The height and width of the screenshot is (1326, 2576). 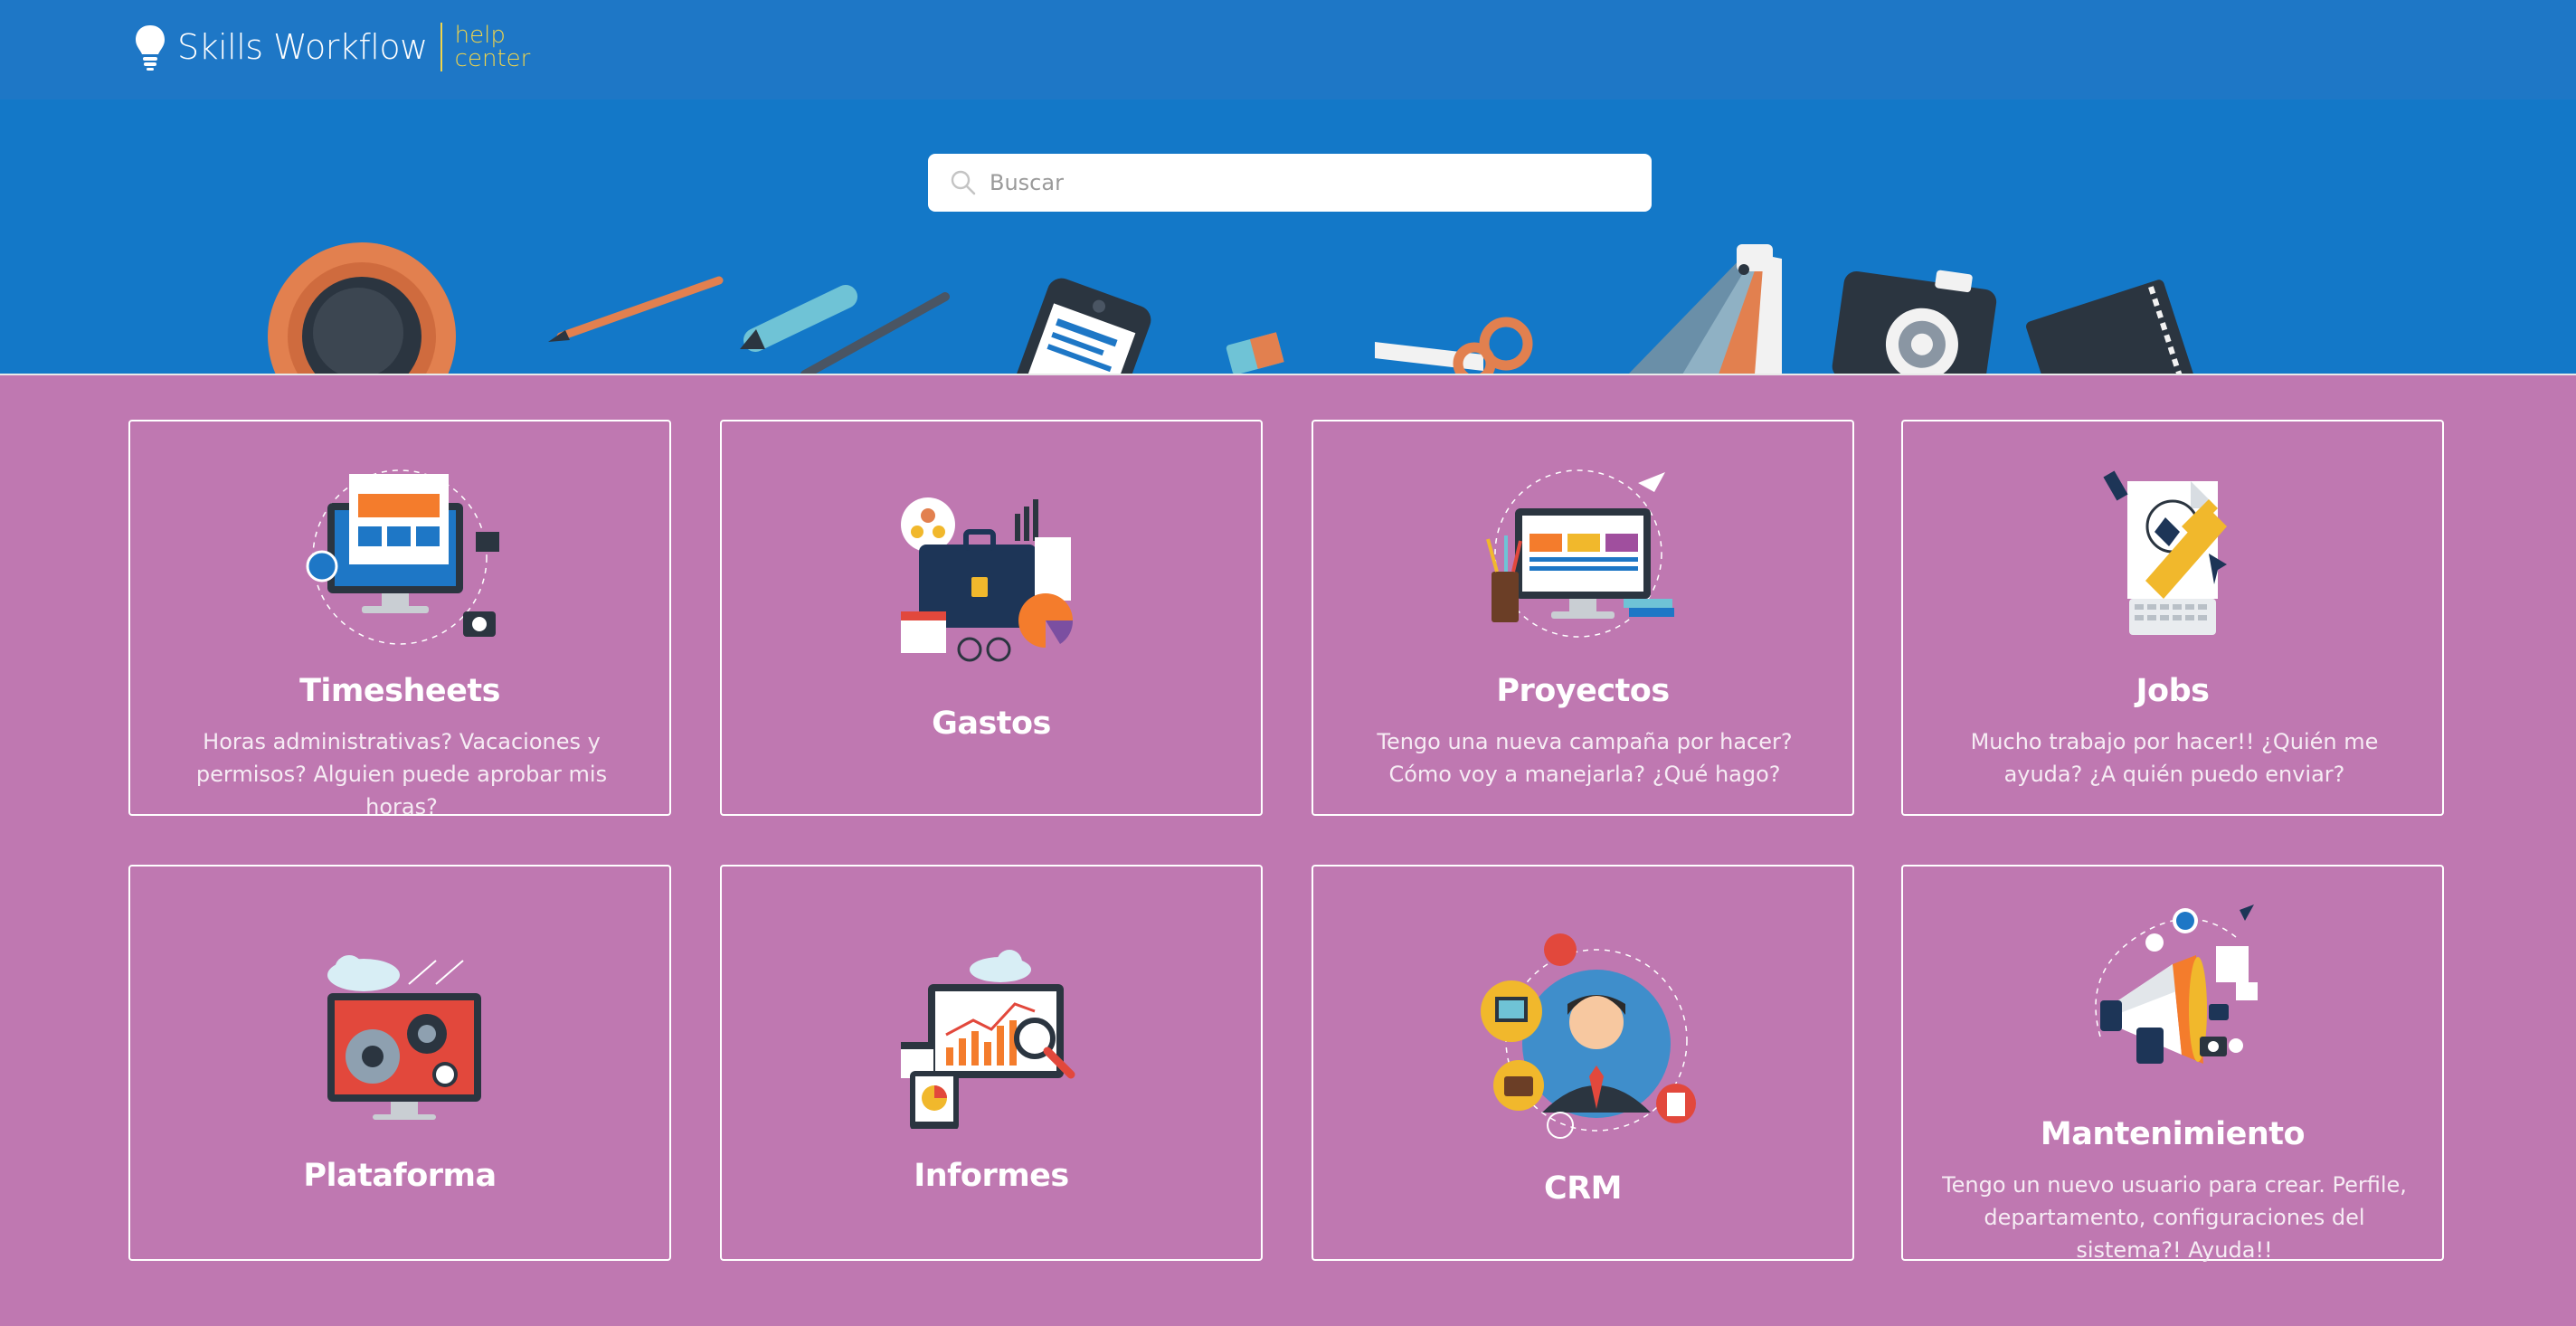 I want to click on category-title: Timesheets, so click(x=400, y=691).